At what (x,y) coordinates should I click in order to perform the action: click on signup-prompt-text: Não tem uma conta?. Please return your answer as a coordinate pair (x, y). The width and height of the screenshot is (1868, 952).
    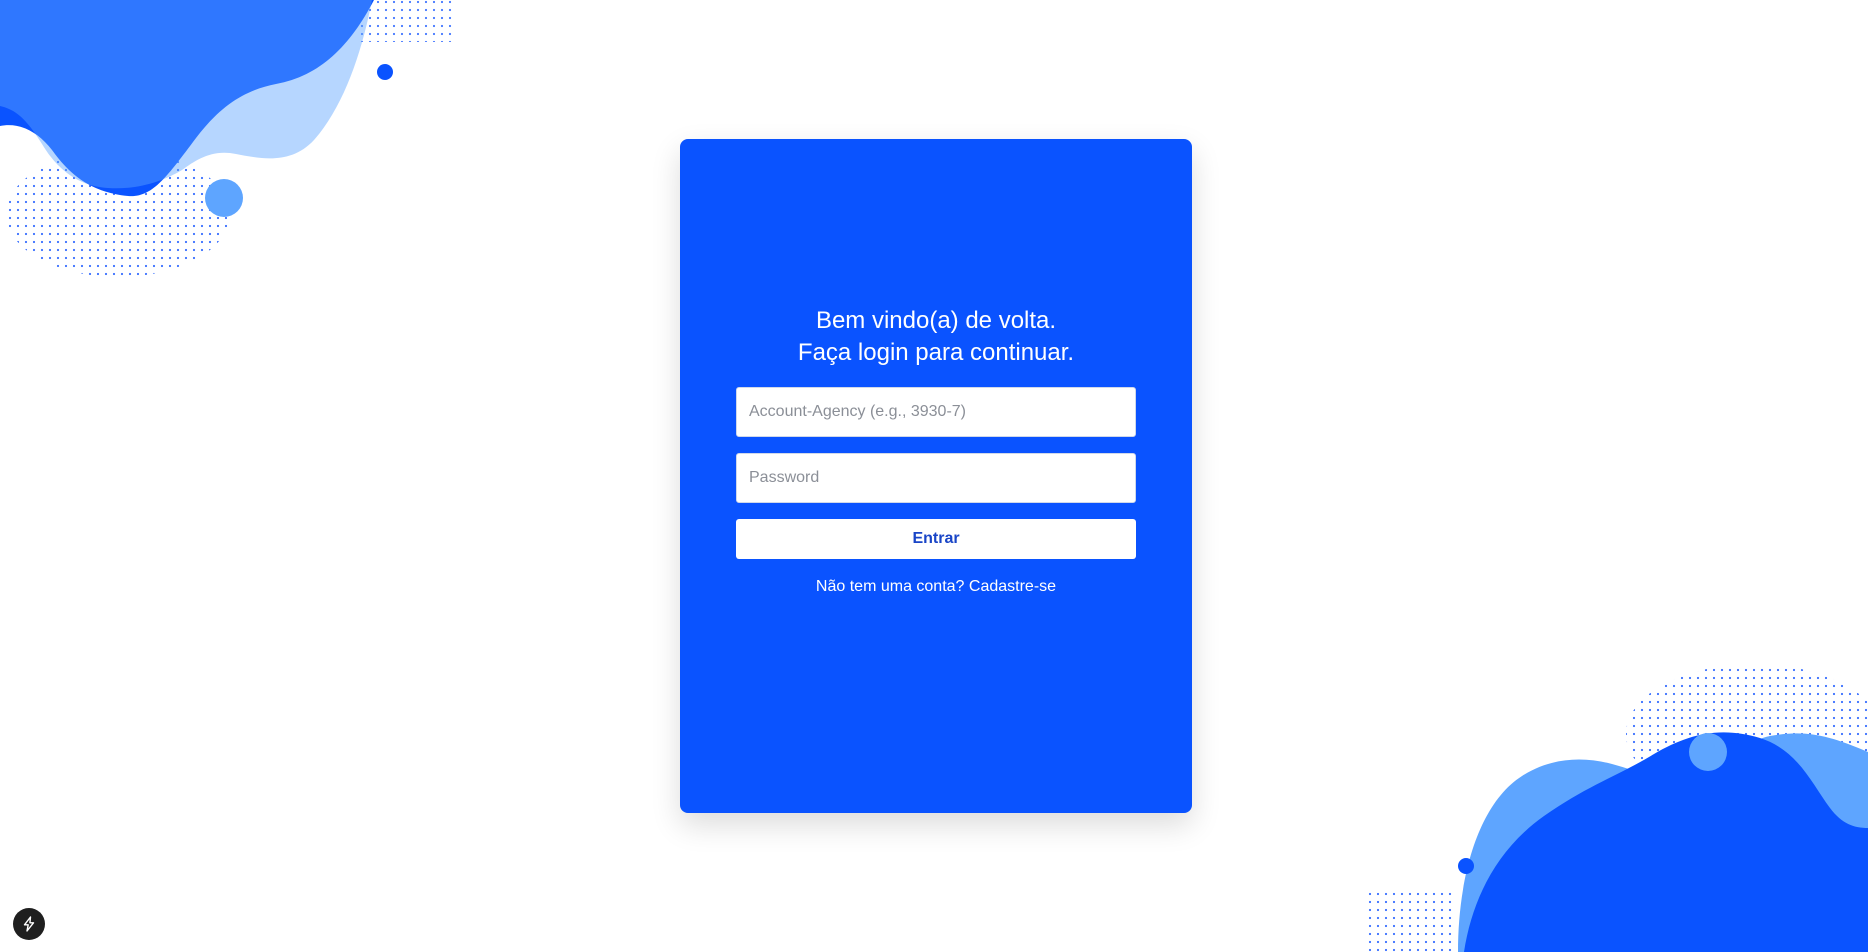
    Looking at the image, I should click on (890, 586).